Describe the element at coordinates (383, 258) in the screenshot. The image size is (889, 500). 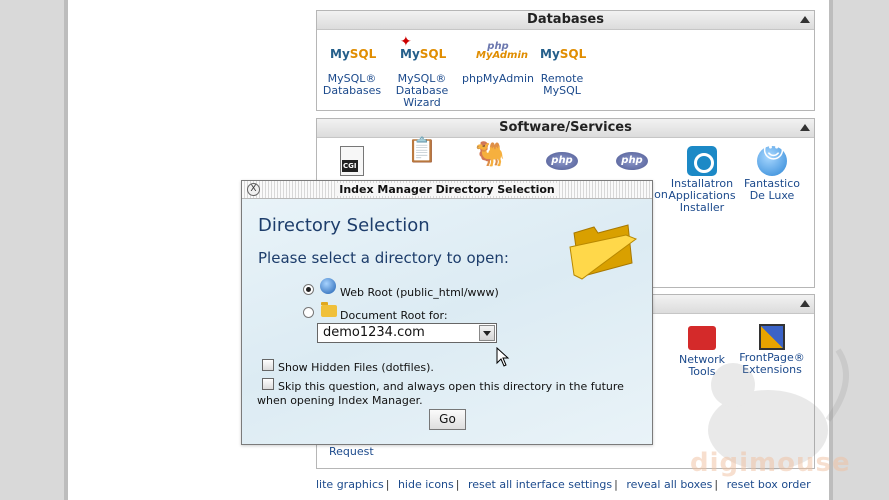
I see `dialog-prompt: Please select a directory to open:` at that location.